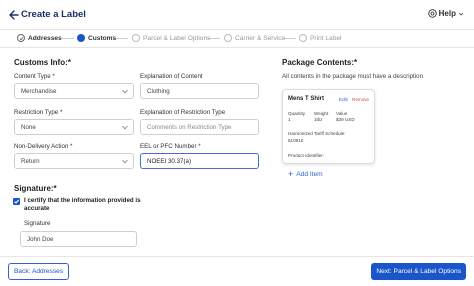 This screenshot has width=474, height=286. What do you see at coordinates (189, 127) in the screenshot?
I see `explanation-restriction-placeholder: Comments on Restriction Type` at bounding box center [189, 127].